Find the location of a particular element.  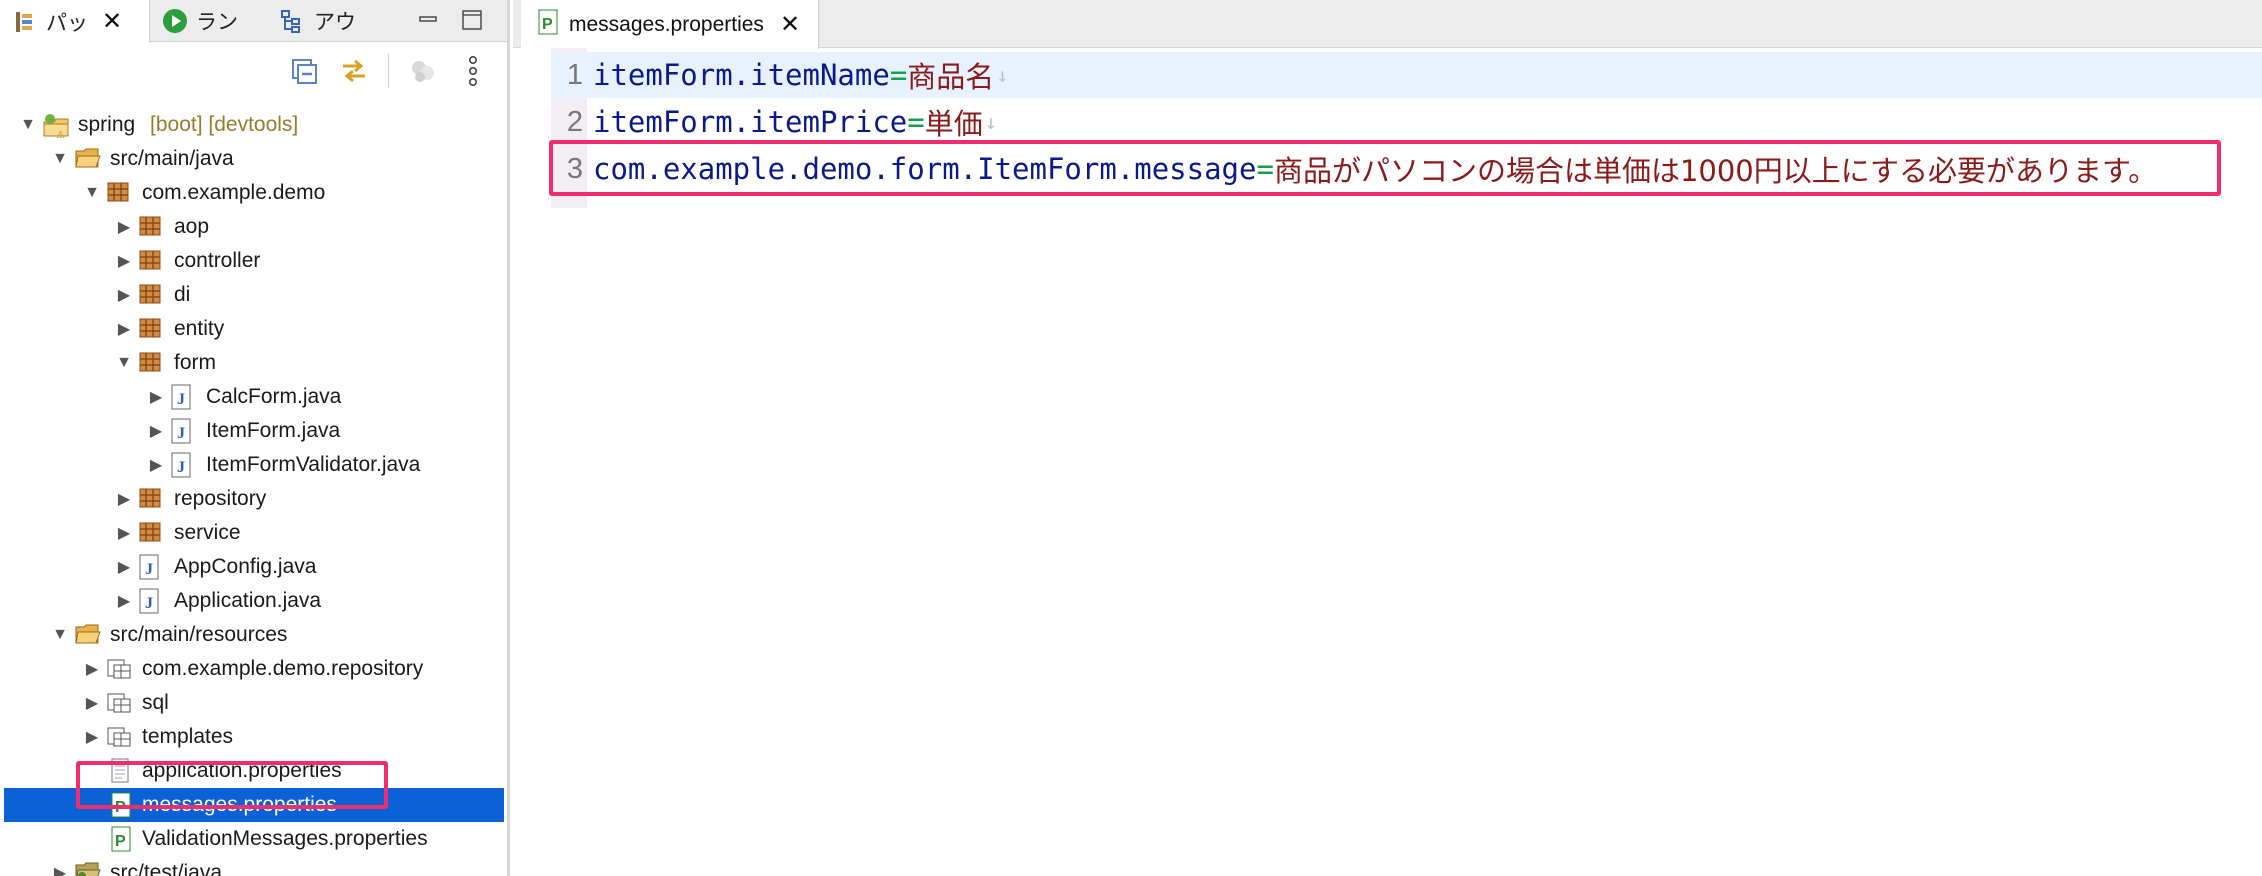

tree-item-label: ItemFormValidator.java is located at coordinates (313, 464).